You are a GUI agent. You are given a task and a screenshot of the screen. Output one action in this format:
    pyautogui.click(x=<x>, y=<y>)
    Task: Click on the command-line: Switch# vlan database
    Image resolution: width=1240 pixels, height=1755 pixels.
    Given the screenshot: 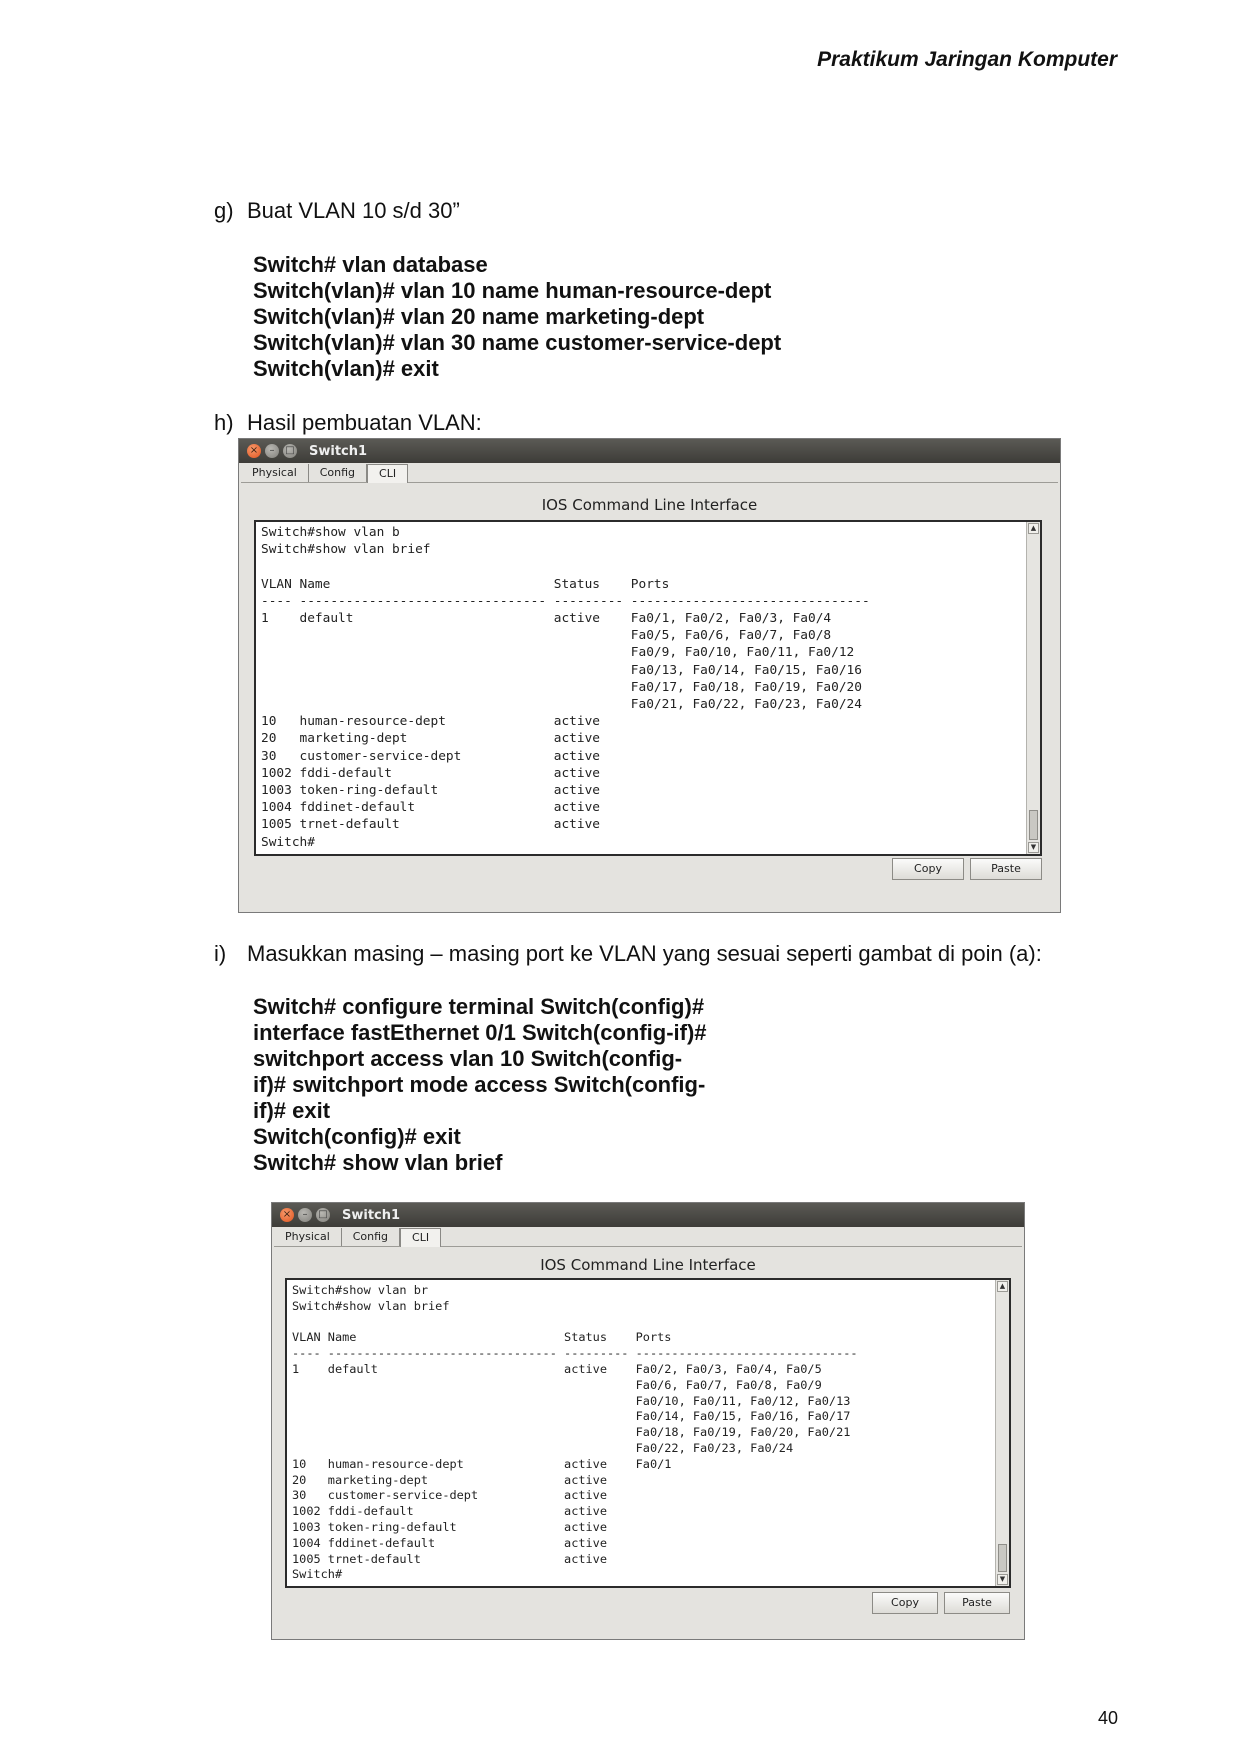 What is the action you would take?
    pyautogui.click(x=370, y=264)
    